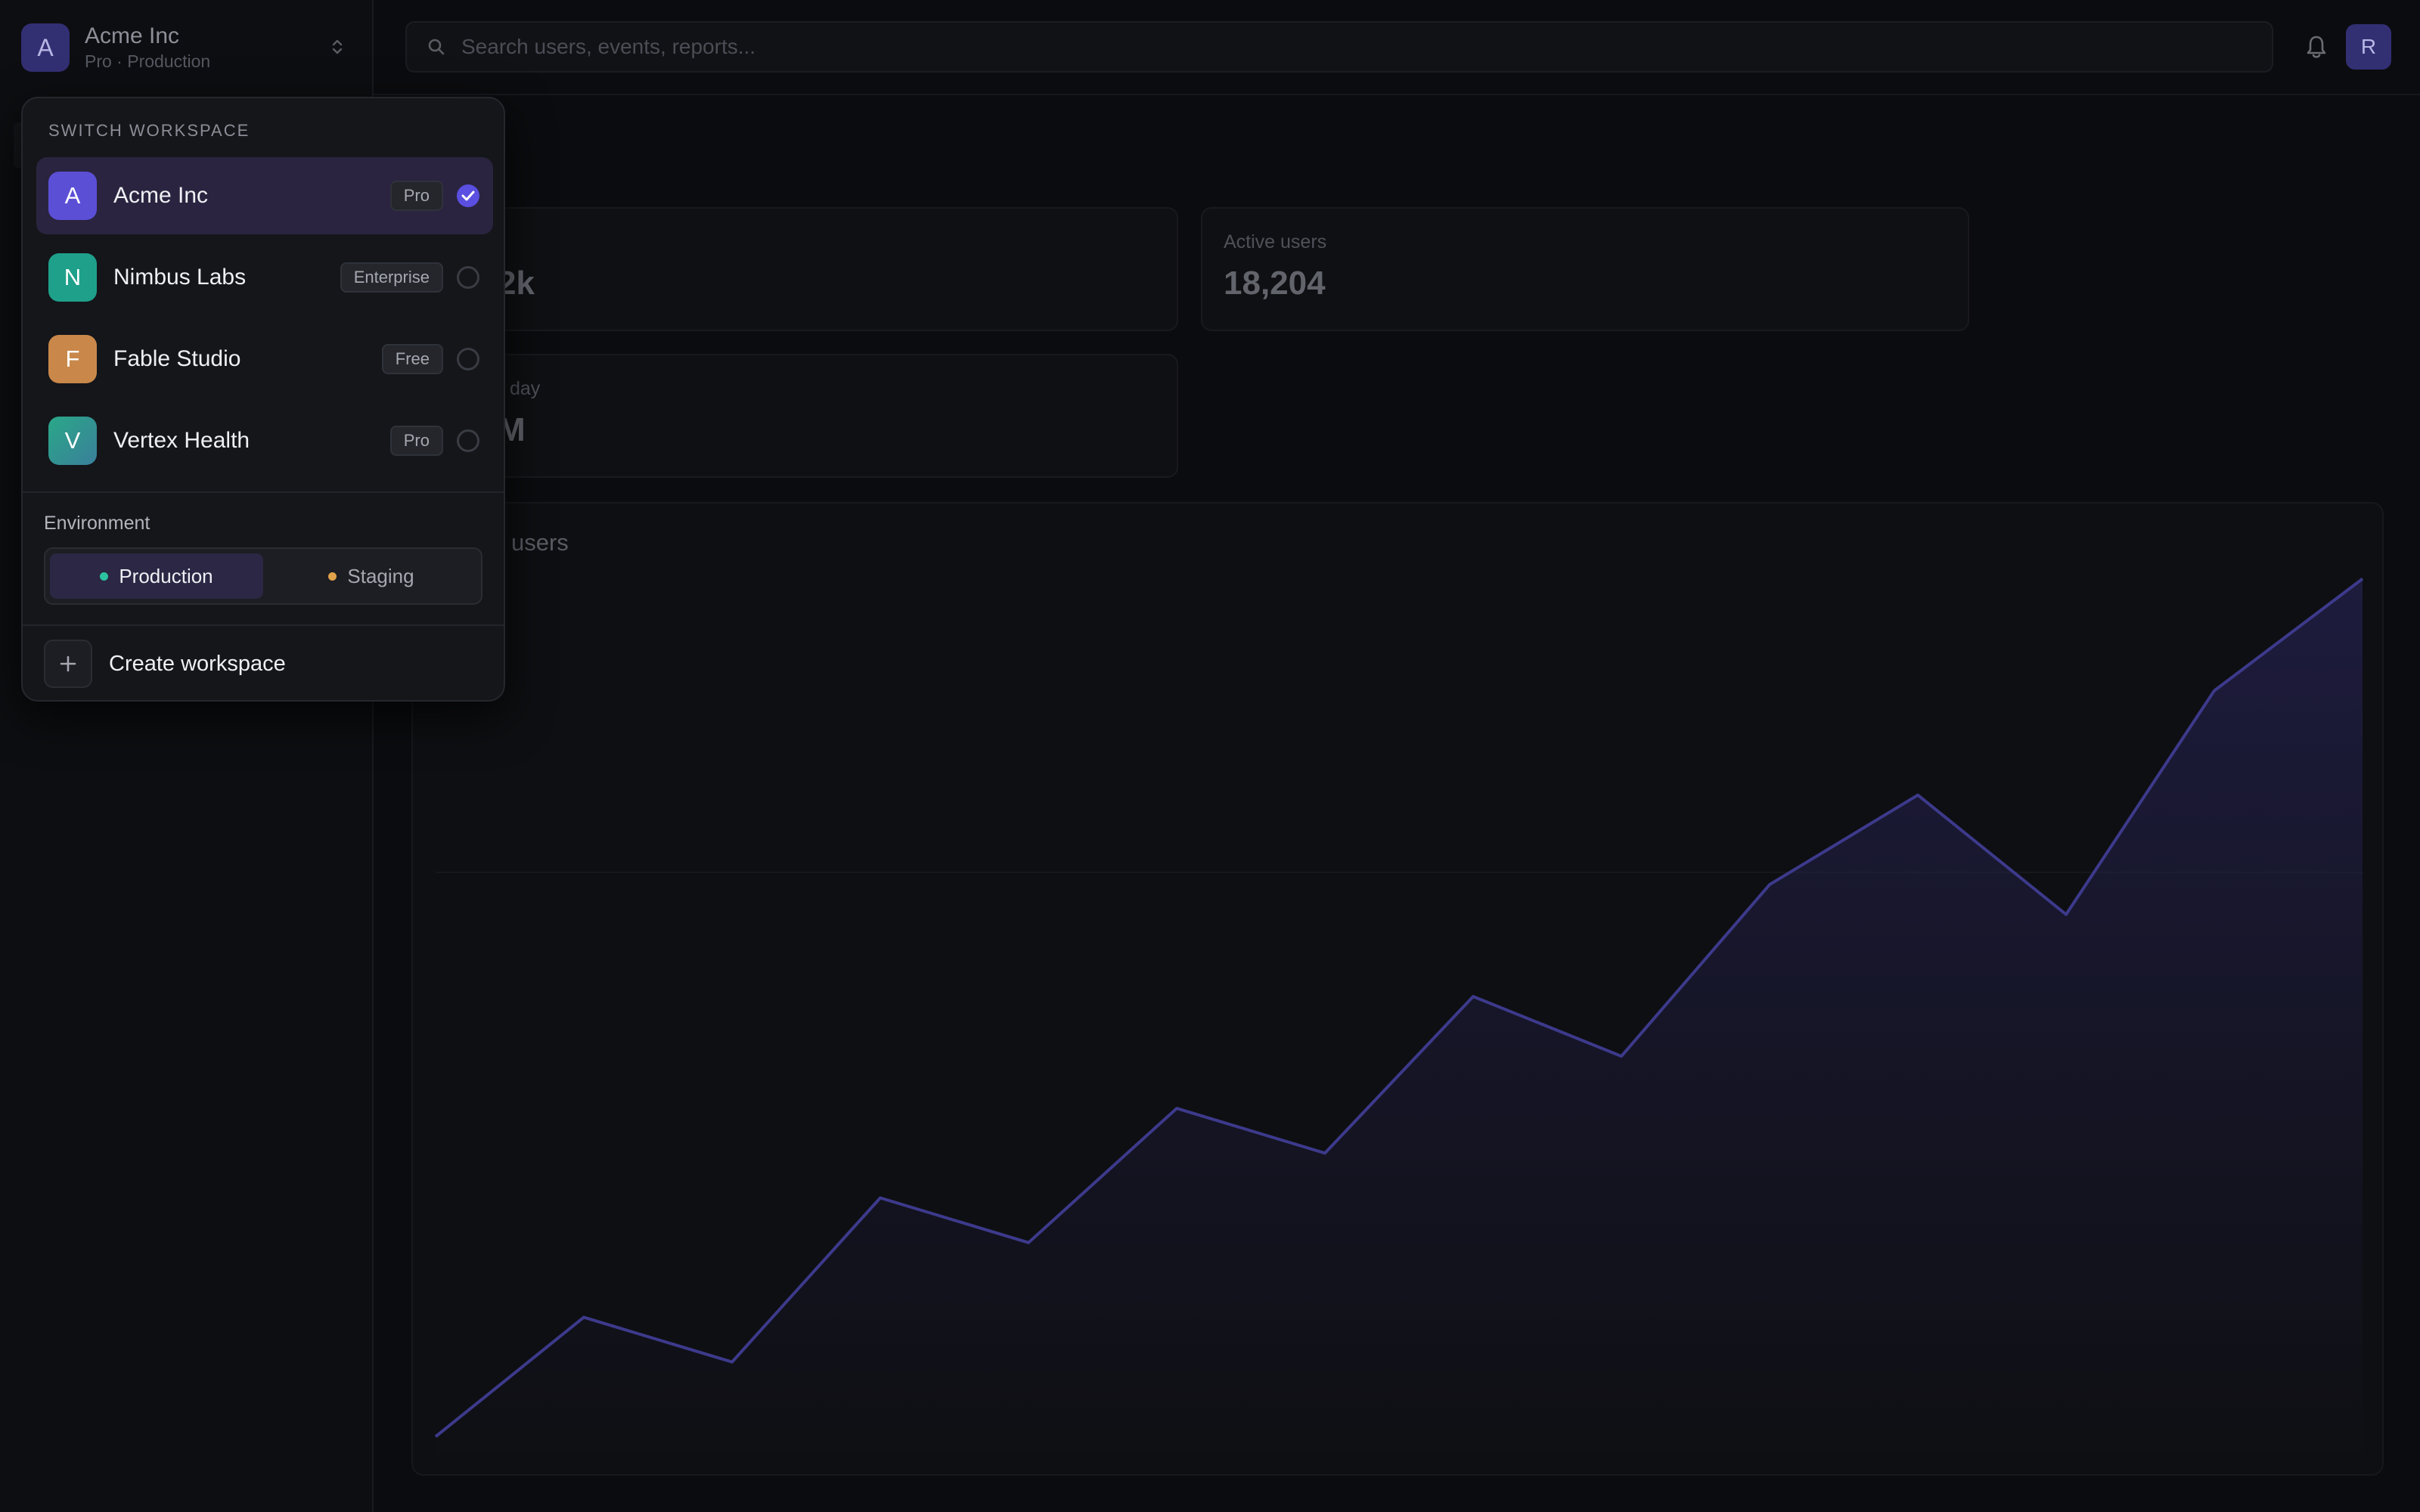 The height and width of the screenshot is (1512, 2420). What do you see at coordinates (1331, 47) in the screenshot?
I see `search-input` at bounding box center [1331, 47].